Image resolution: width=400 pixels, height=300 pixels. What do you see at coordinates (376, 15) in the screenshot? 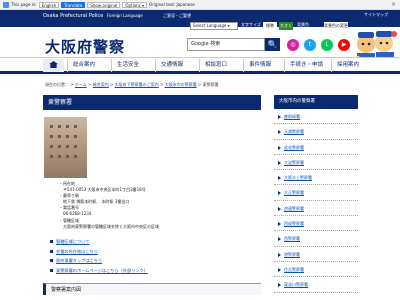
I see `sitemap-link: サイトマップ` at bounding box center [376, 15].